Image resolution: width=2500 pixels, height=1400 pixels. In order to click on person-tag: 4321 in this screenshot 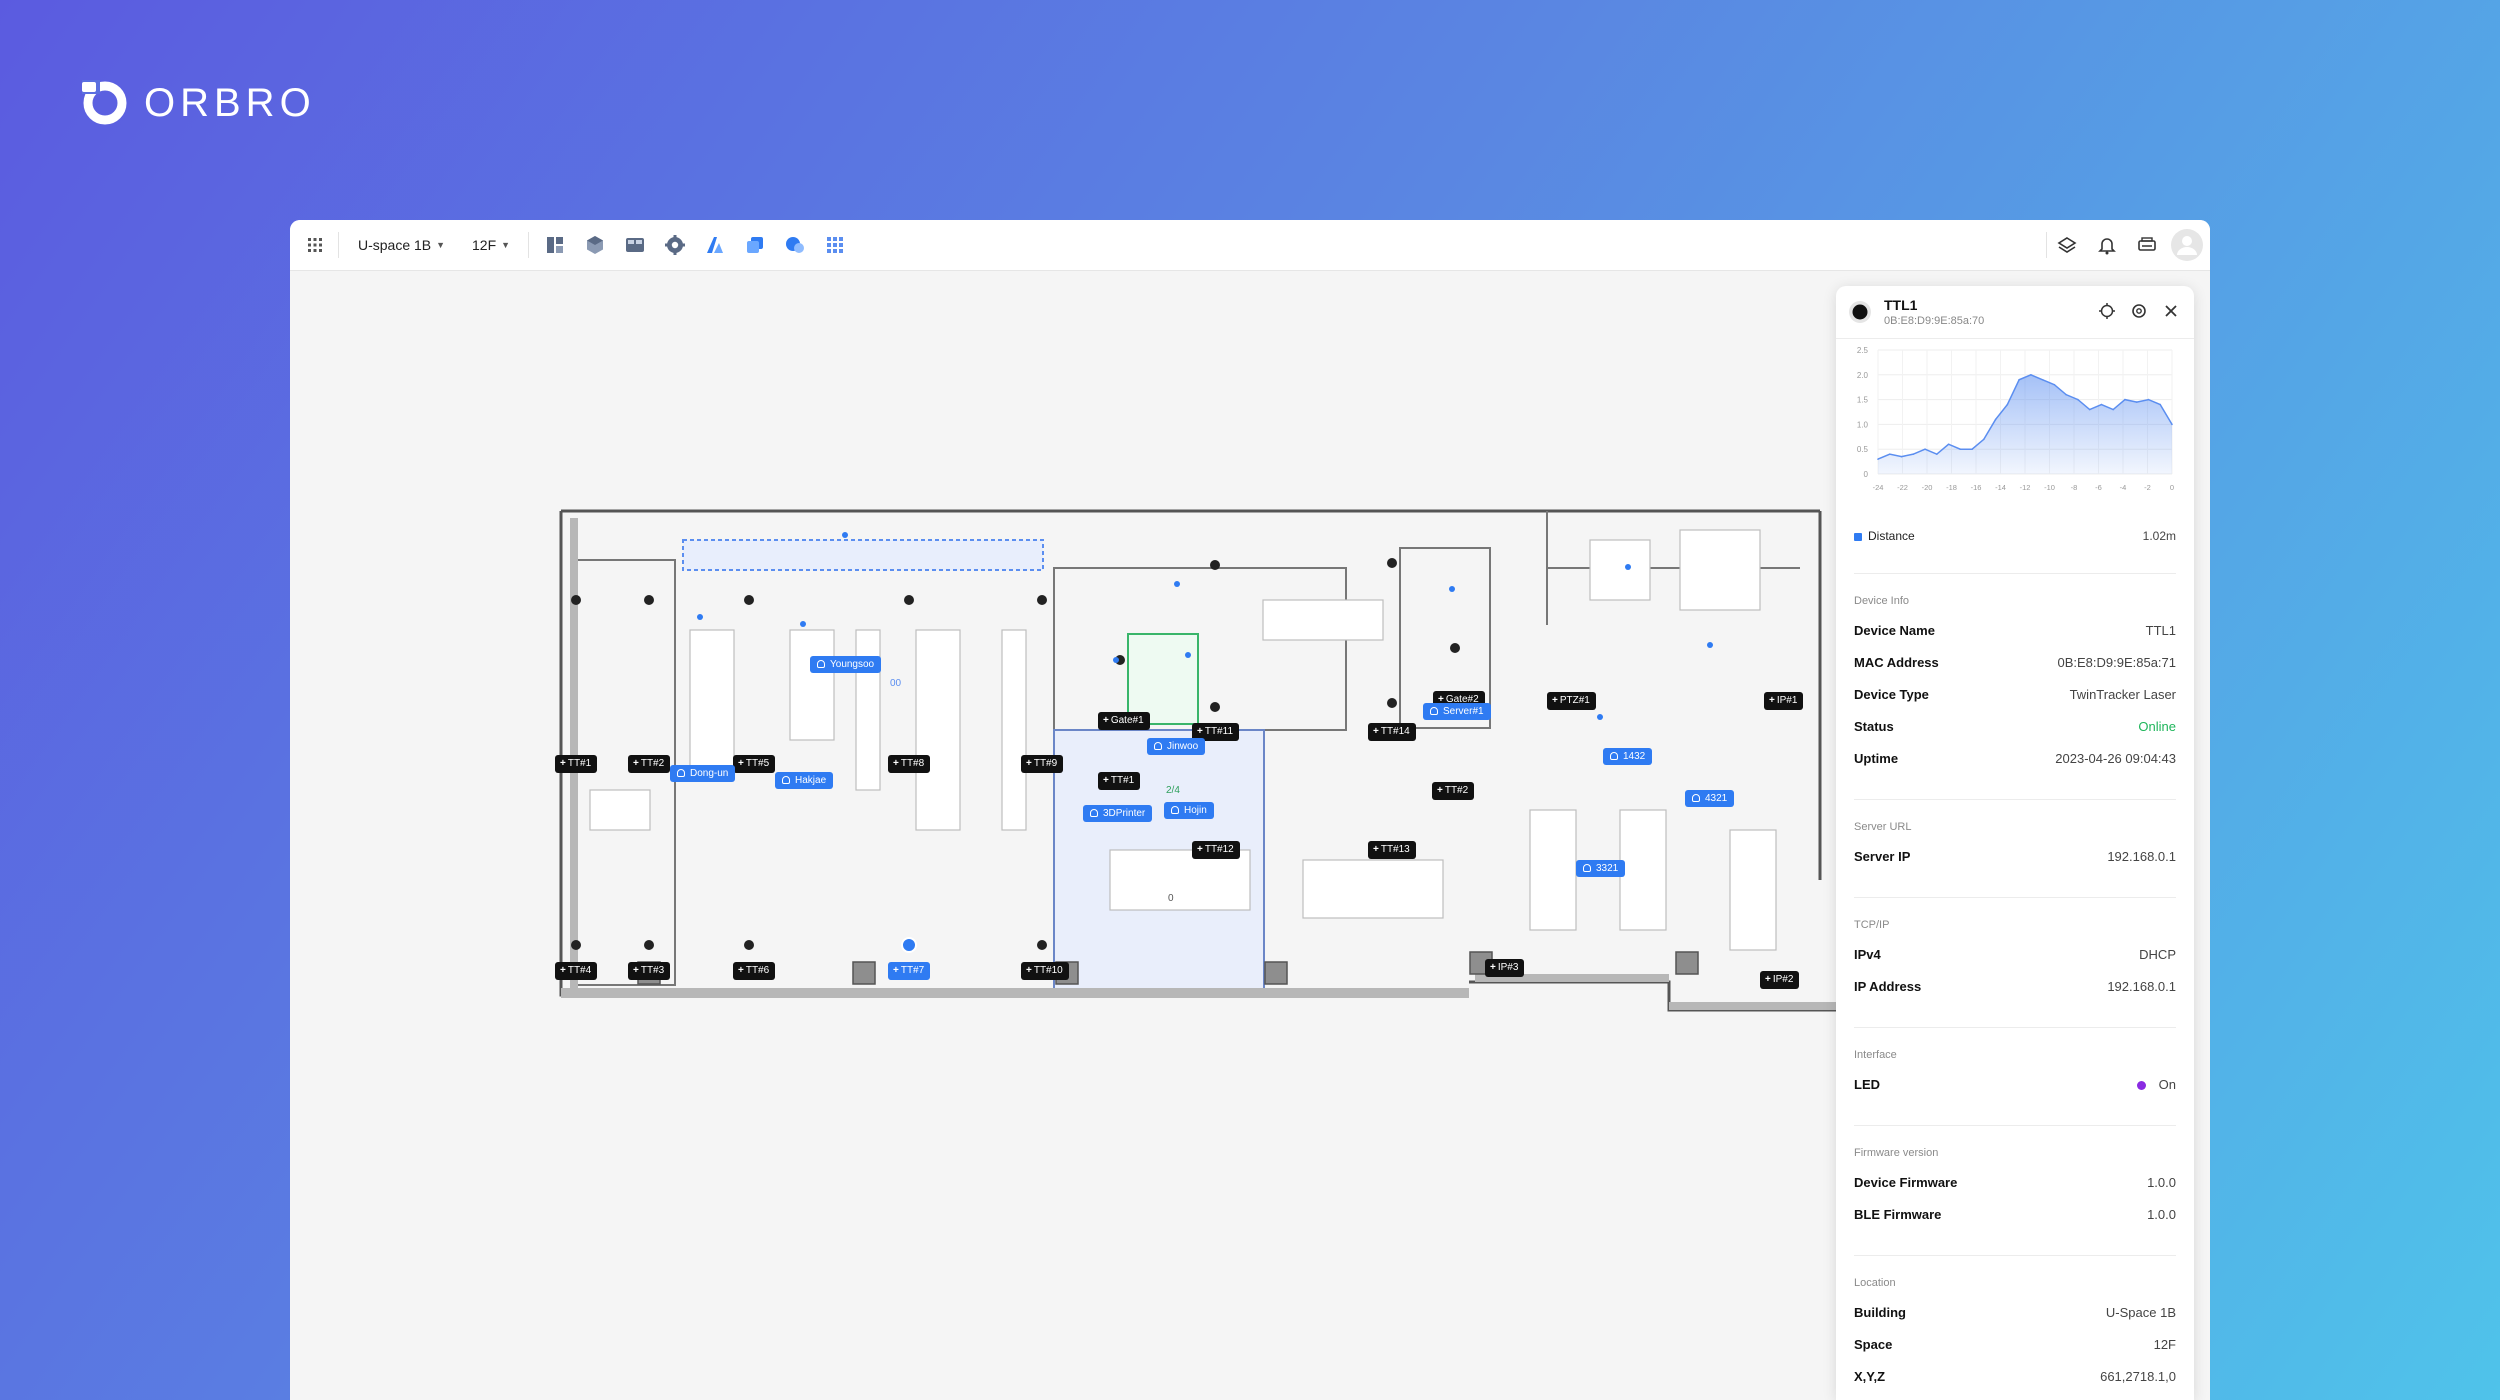, I will do `click(1710, 798)`.